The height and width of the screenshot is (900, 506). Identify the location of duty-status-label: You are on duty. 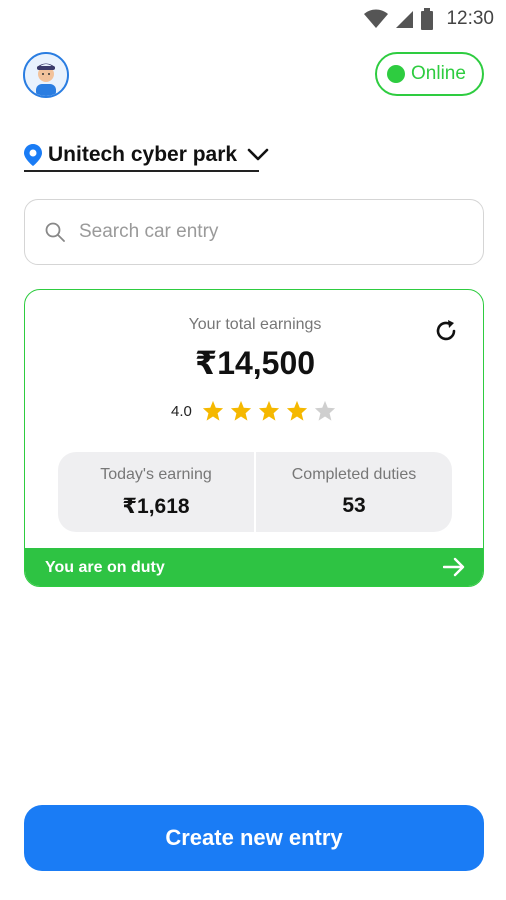
(105, 567).